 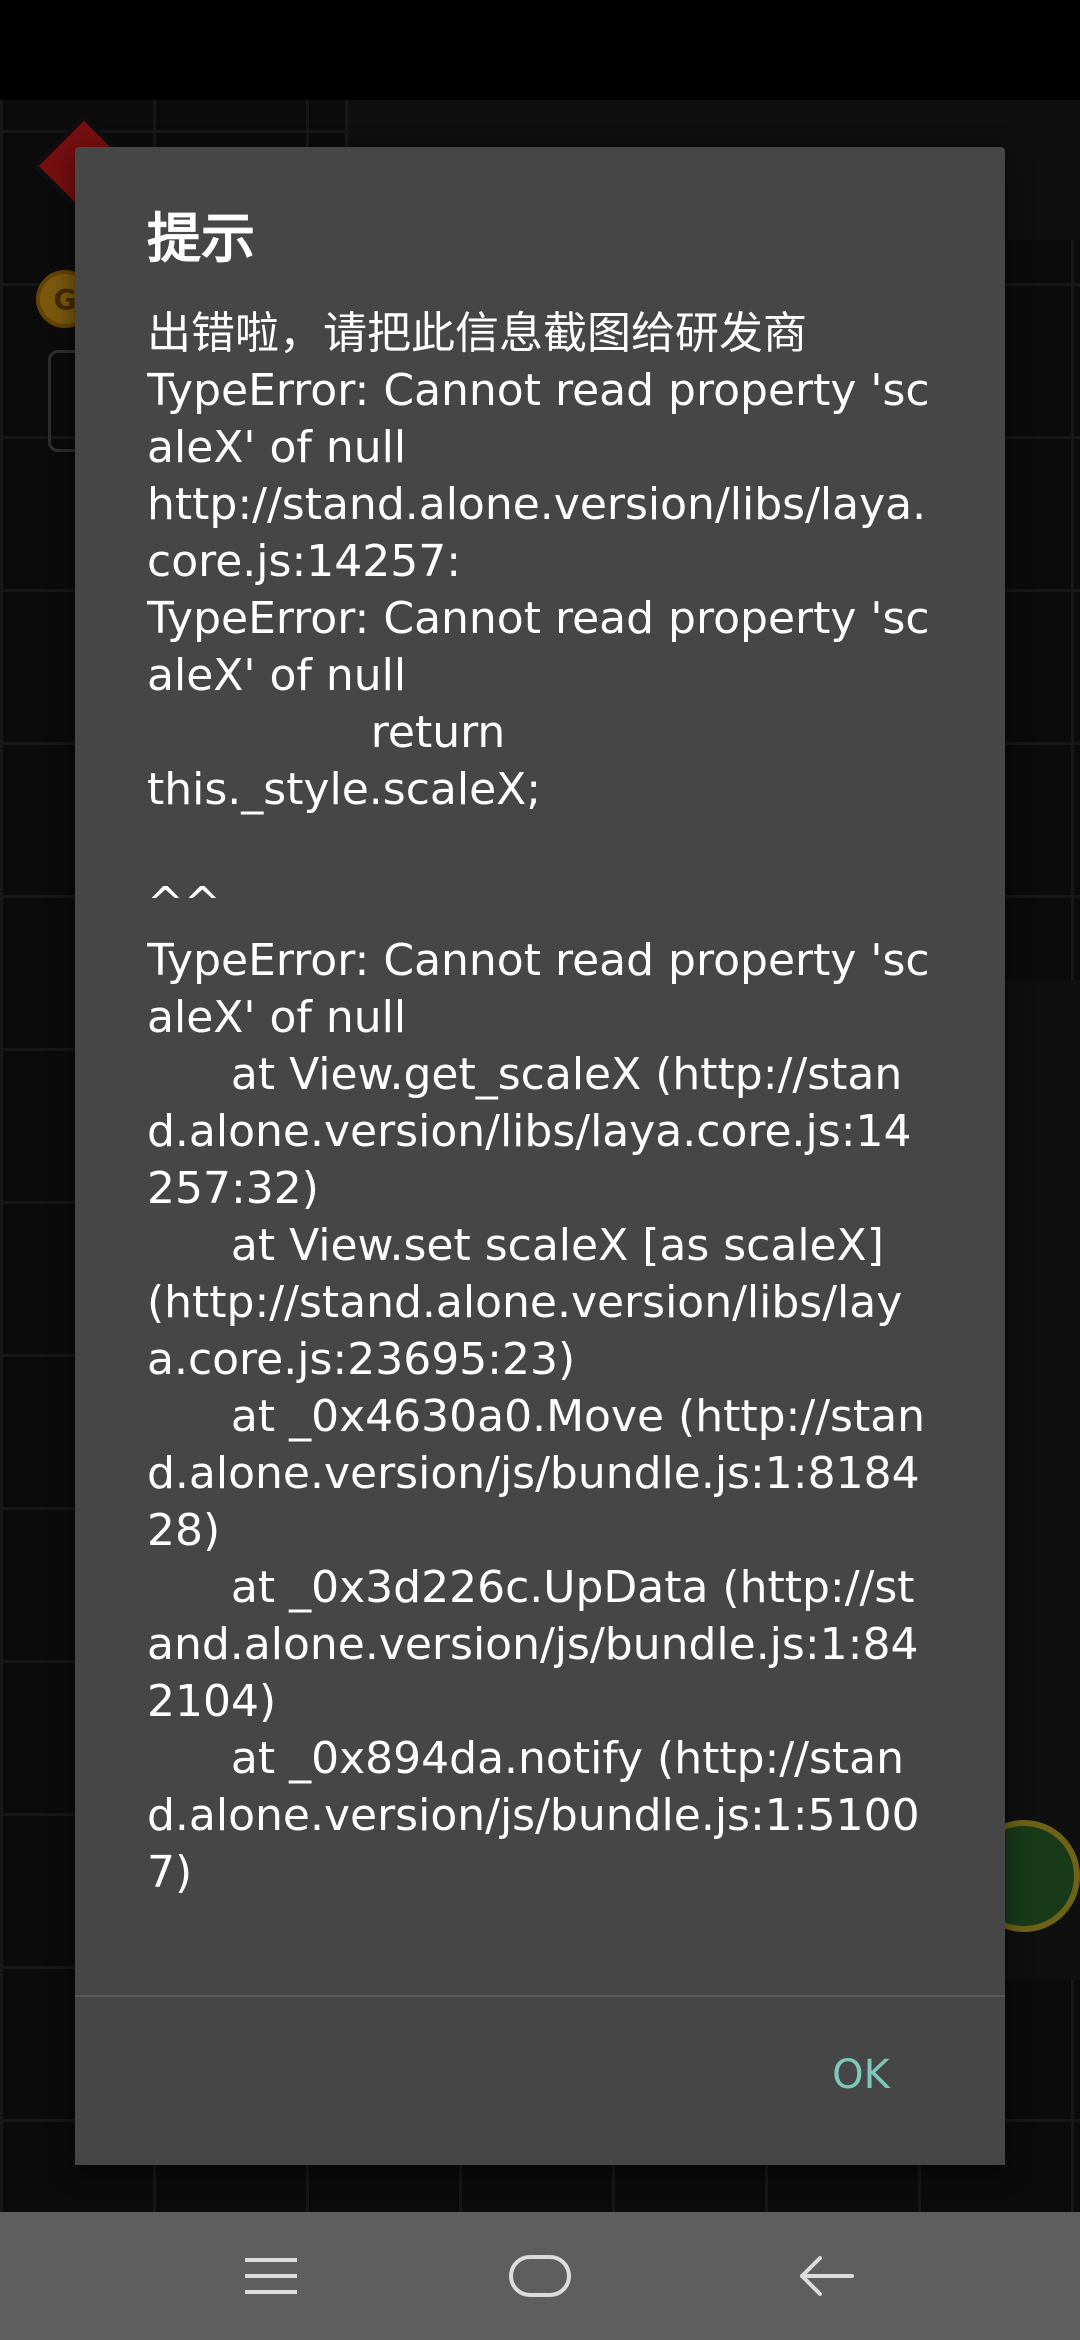 What do you see at coordinates (540, 2081) in the screenshot?
I see `dialog-actions: OK` at bounding box center [540, 2081].